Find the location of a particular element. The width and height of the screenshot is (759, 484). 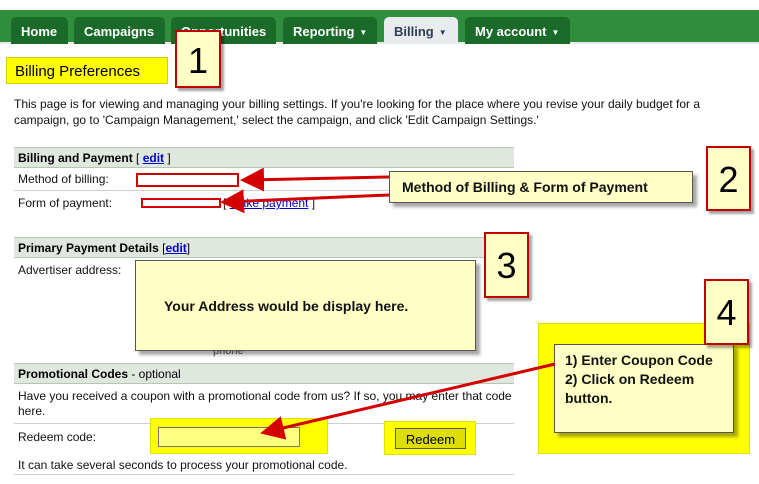

arrow-to-method is located at coordinates (315, 179).